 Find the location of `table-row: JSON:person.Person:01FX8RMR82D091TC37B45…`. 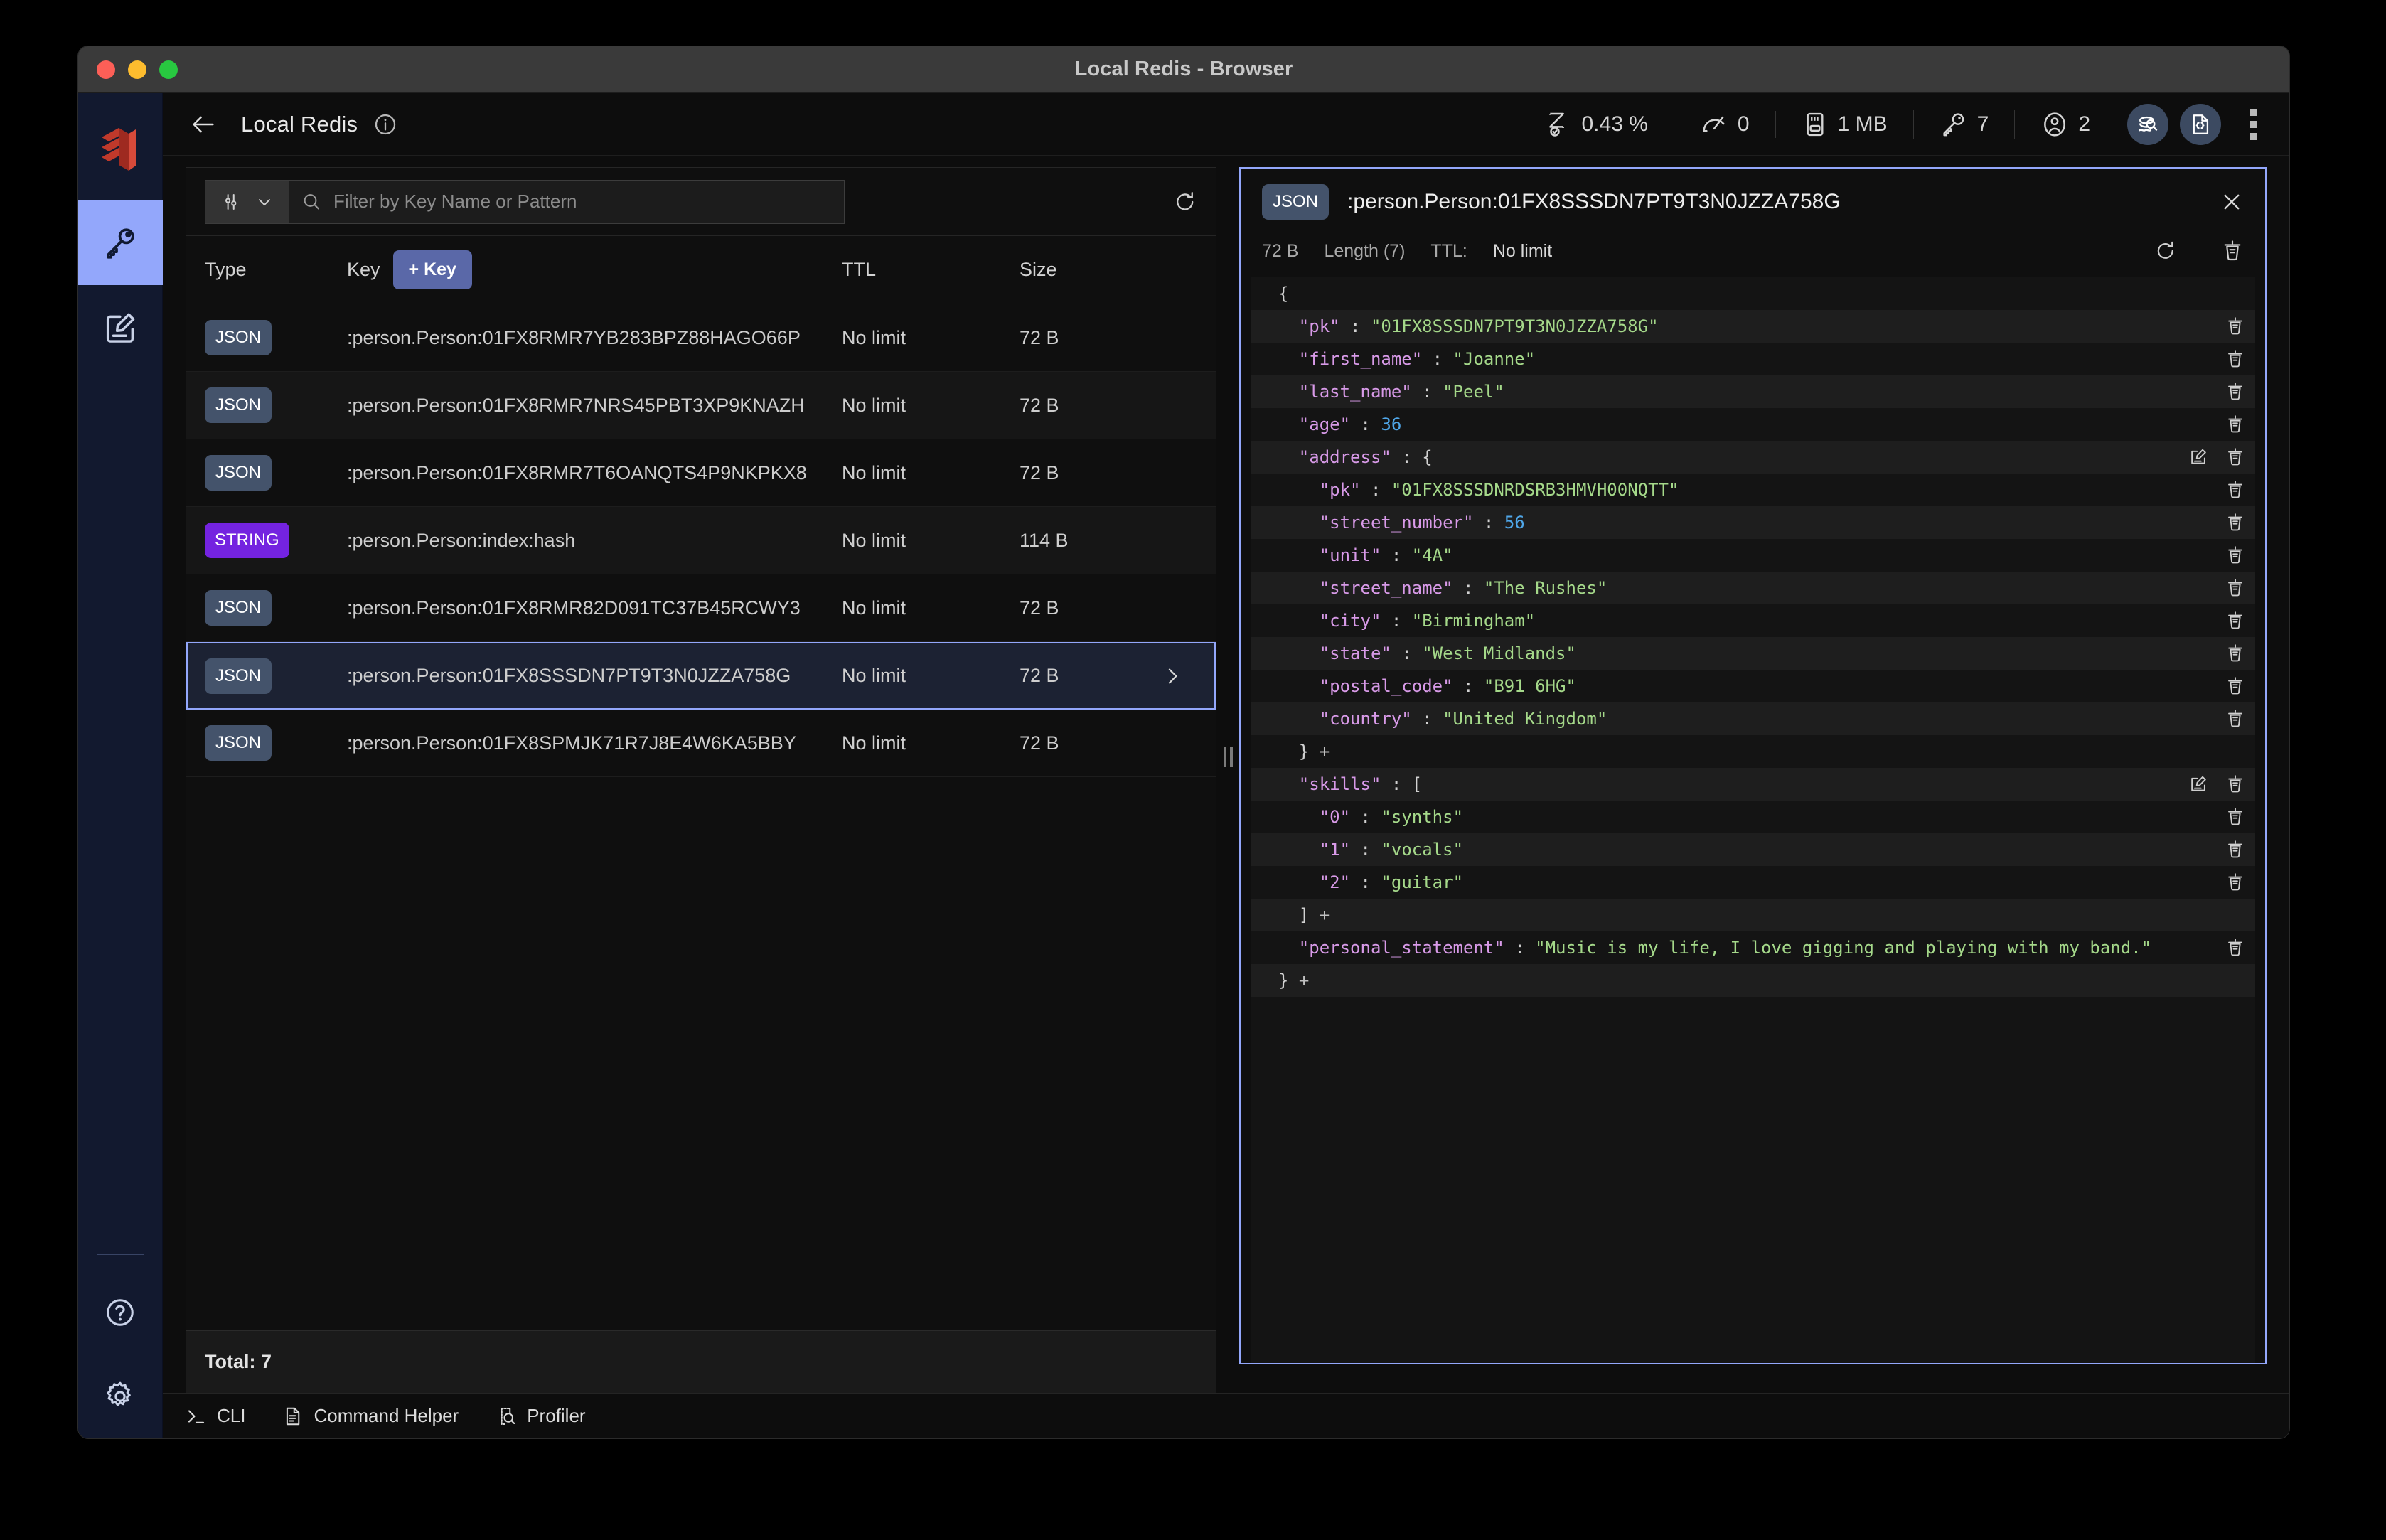

table-row: JSON:person.Person:01FX8RMR82D091TC37B45… is located at coordinates (701, 608).